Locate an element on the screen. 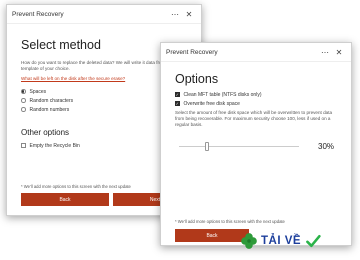 Image resolution: width=360 pixels, height=260 pixels. checkbox-label: Overwrite free disk space is located at coordinates (211, 103).